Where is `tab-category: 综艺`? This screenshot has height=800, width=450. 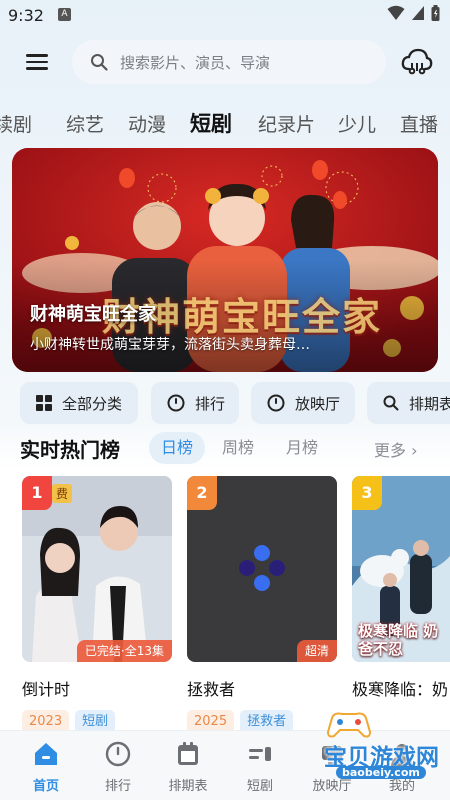
tab-category: 综艺 is located at coordinates (85, 123).